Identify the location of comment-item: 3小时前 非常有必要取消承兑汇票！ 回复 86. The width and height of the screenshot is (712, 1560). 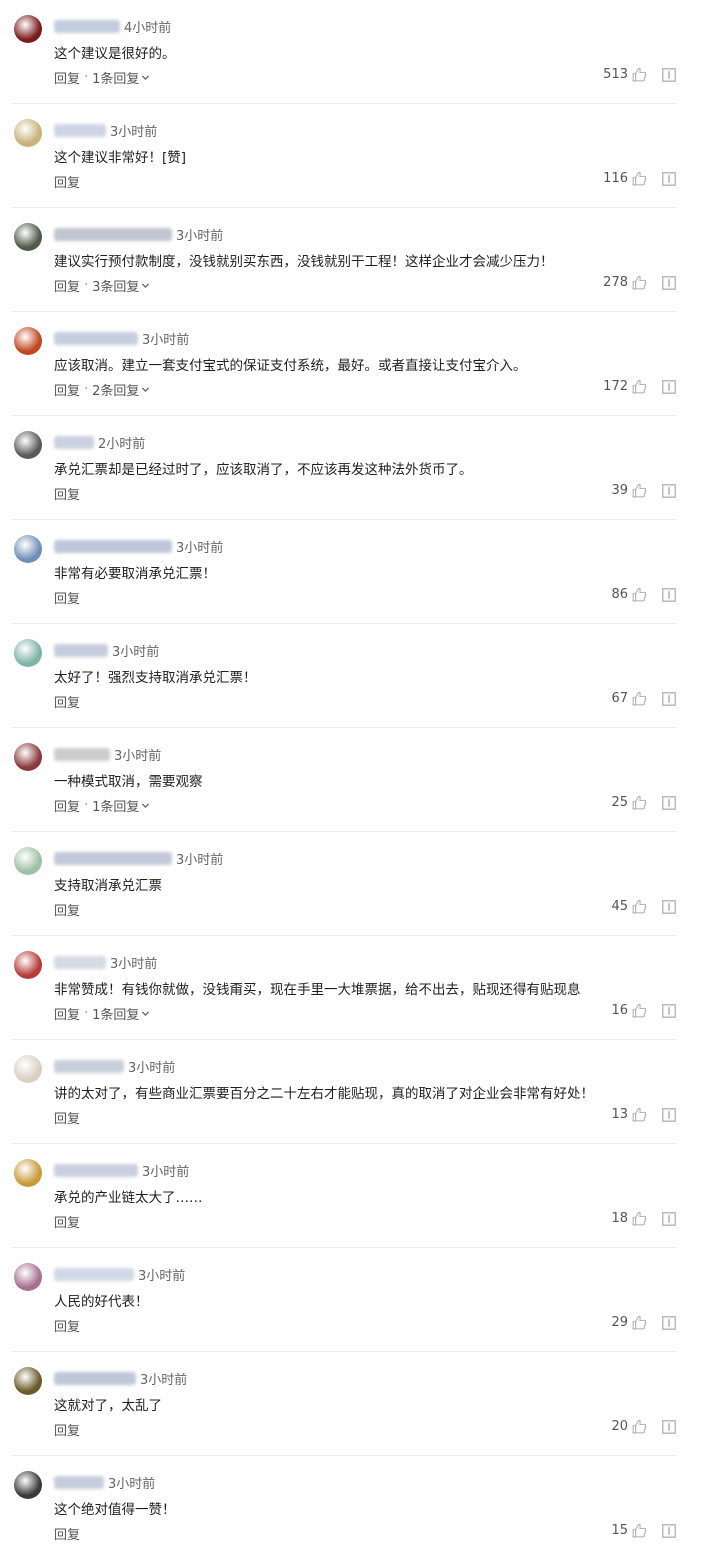
(344, 572).